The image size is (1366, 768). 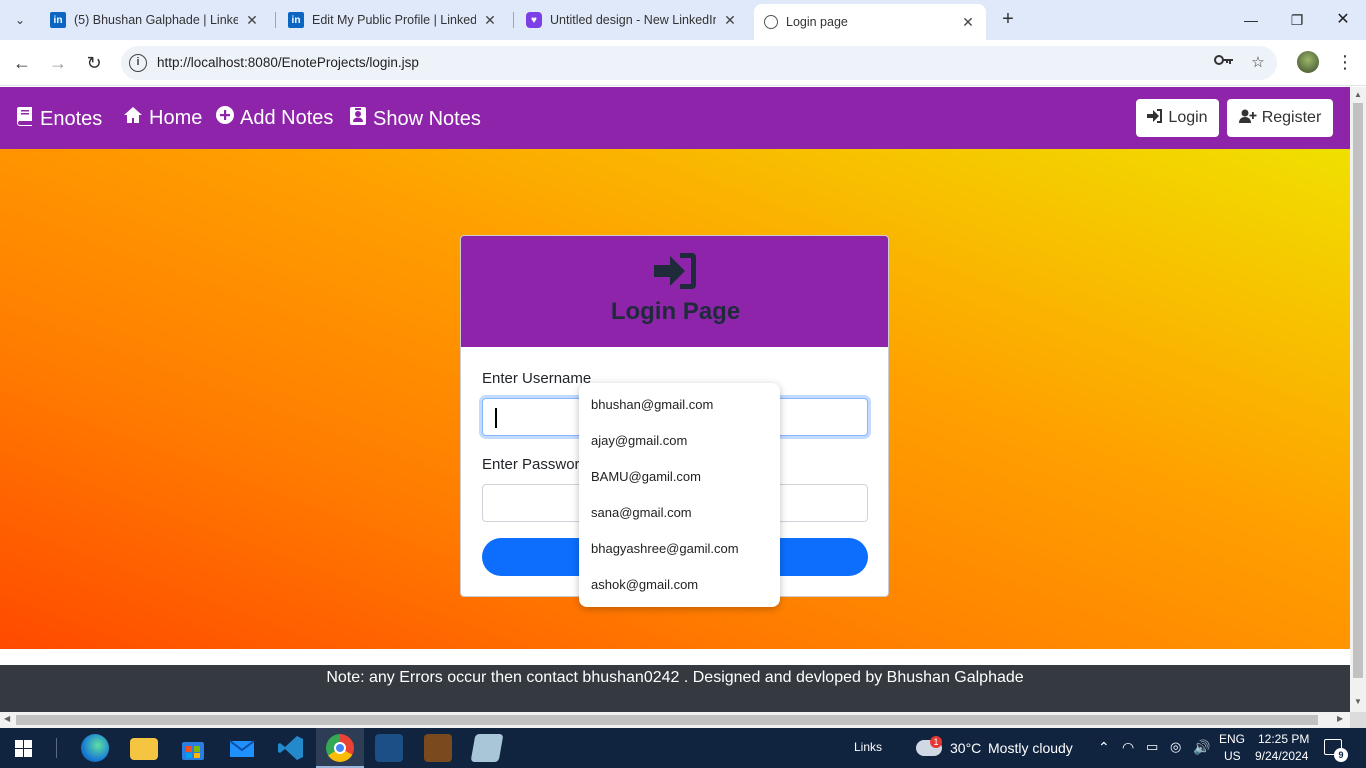 What do you see at coordinates (537, 378) in the screenshot?
I see `username-label: Enter Username` at bounding box center [537, 378].